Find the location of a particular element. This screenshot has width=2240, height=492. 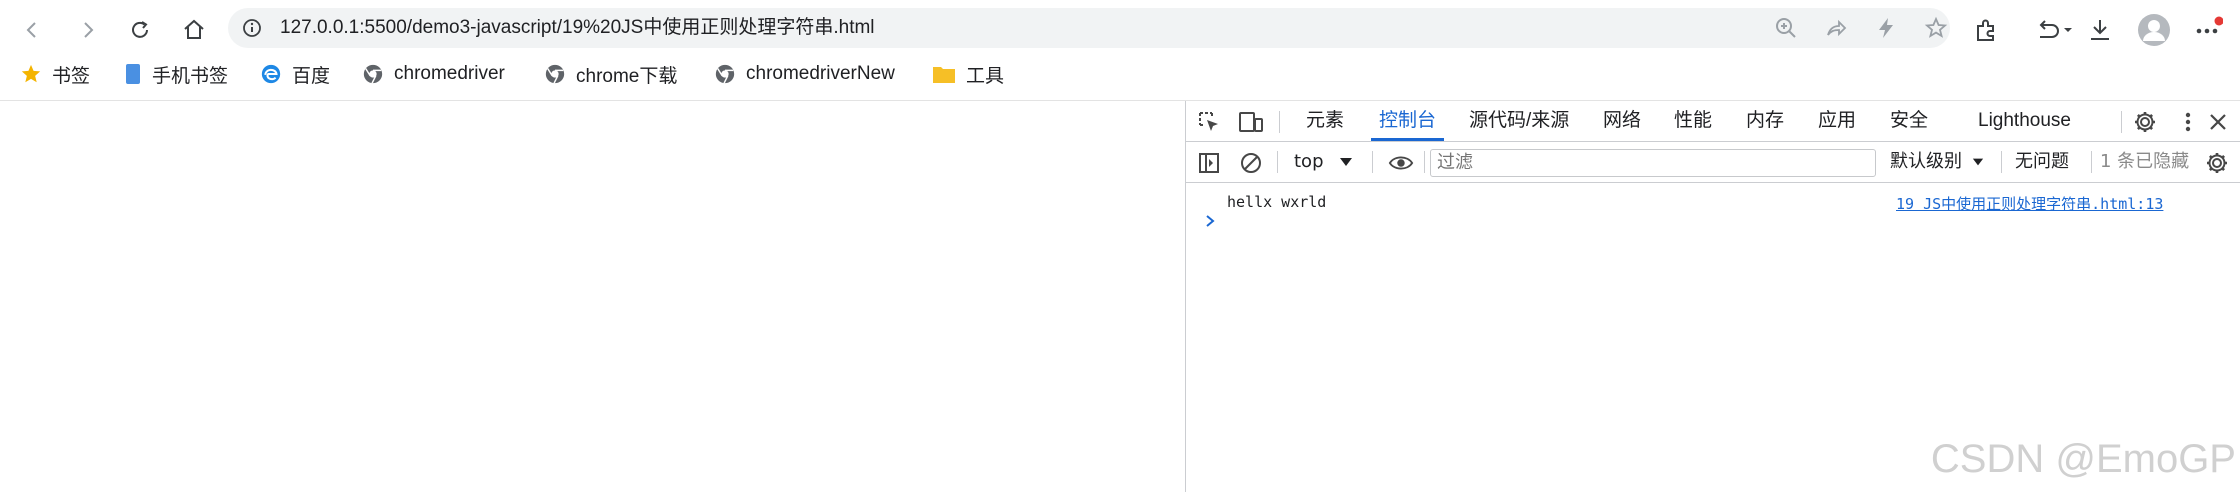

bookmark-label: 工具 is located at coordinates (985, 76).